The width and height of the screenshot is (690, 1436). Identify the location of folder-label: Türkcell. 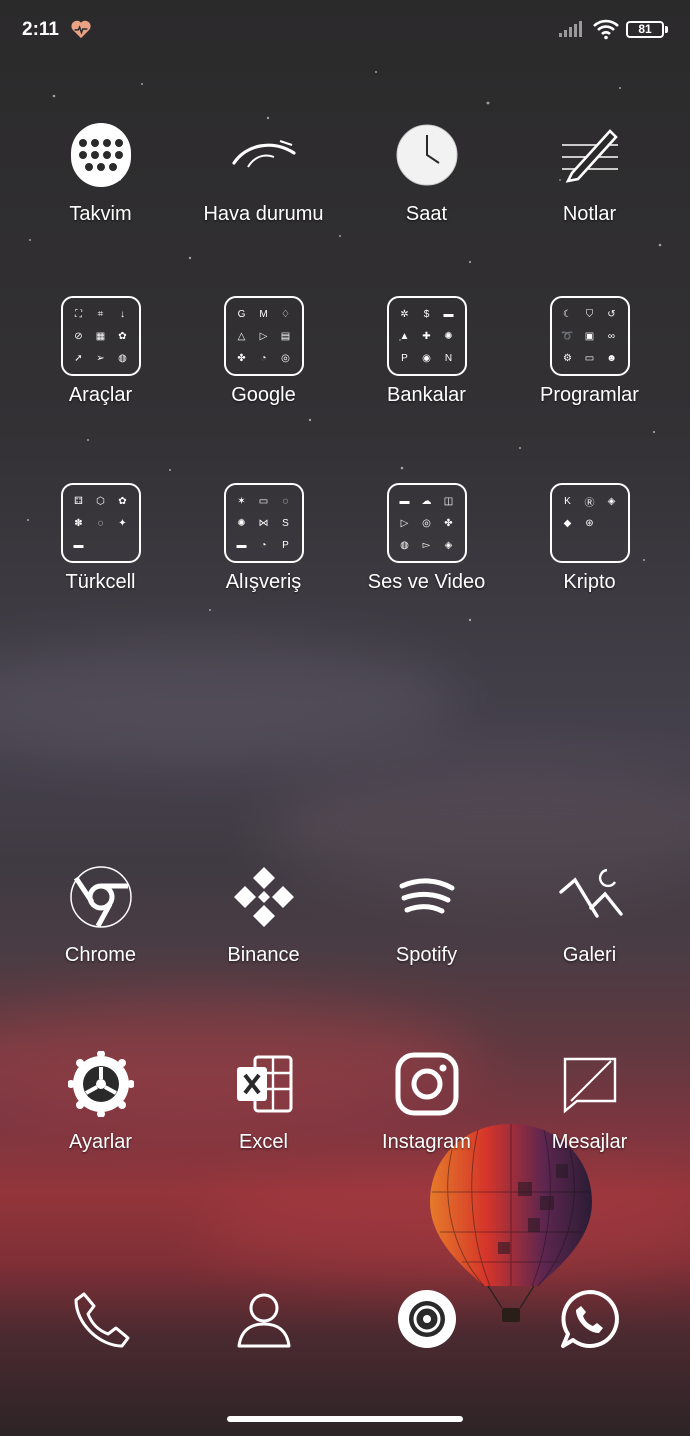
(100, 582).